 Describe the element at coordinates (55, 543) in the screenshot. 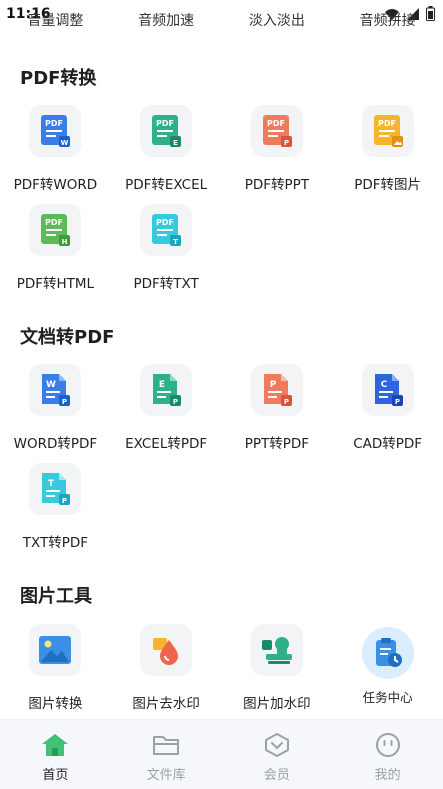

I see `tool-label: TXT转PDF` at that location.